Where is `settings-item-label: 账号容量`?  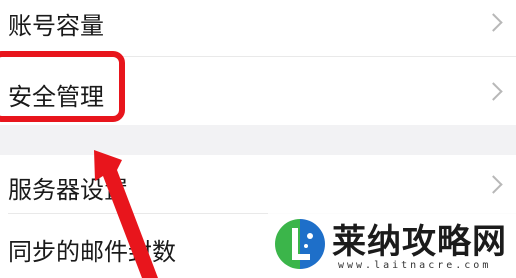 settings-item-label: 账号容量 is located at coordinates (56, 26).